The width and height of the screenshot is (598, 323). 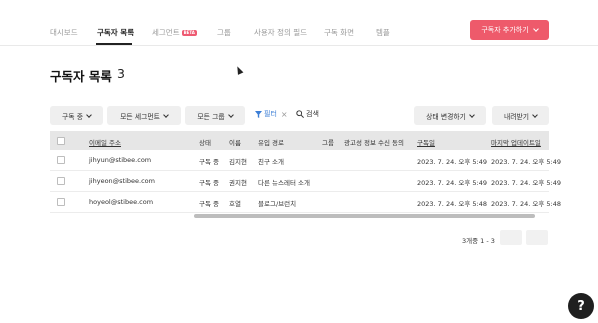 I want to click on tab-template: 템플, so click(x=383, y=32).